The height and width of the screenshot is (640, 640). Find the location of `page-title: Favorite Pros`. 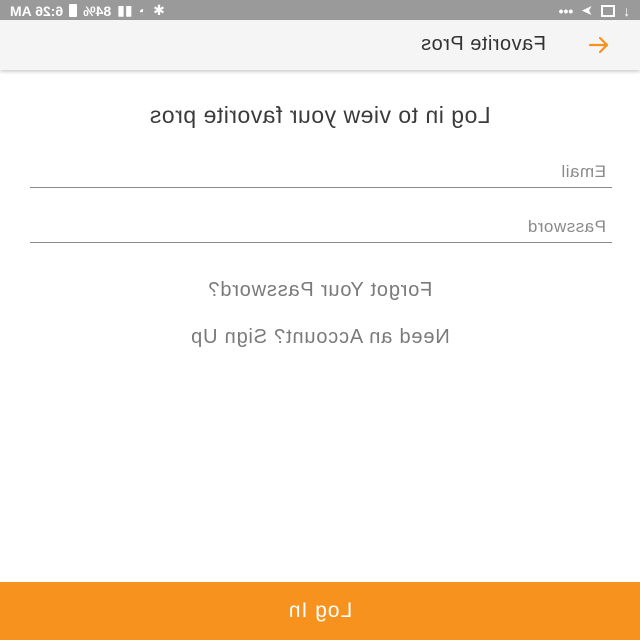

page-title: Favorite Pros is located at coordinates (483, 44).